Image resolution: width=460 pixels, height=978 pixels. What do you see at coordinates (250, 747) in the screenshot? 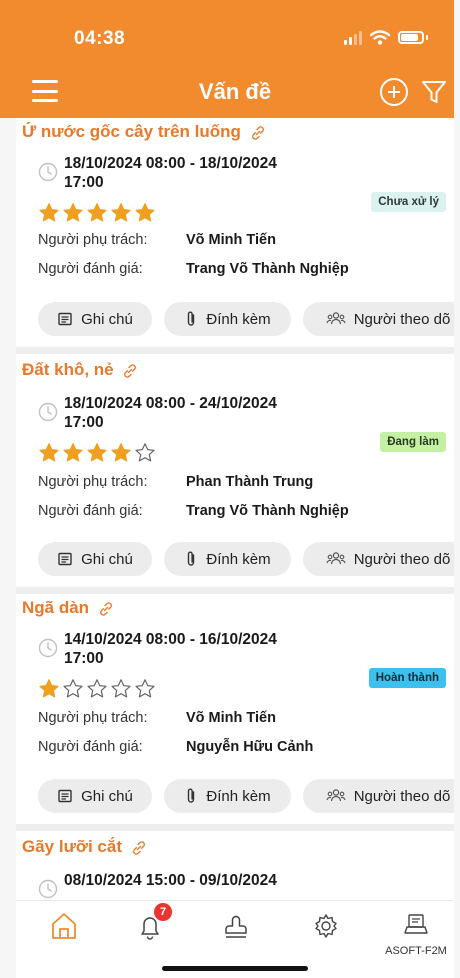
I see `reviewer-name: Nguyễn Hữu Cảnh` at bounding box center [250, 747].